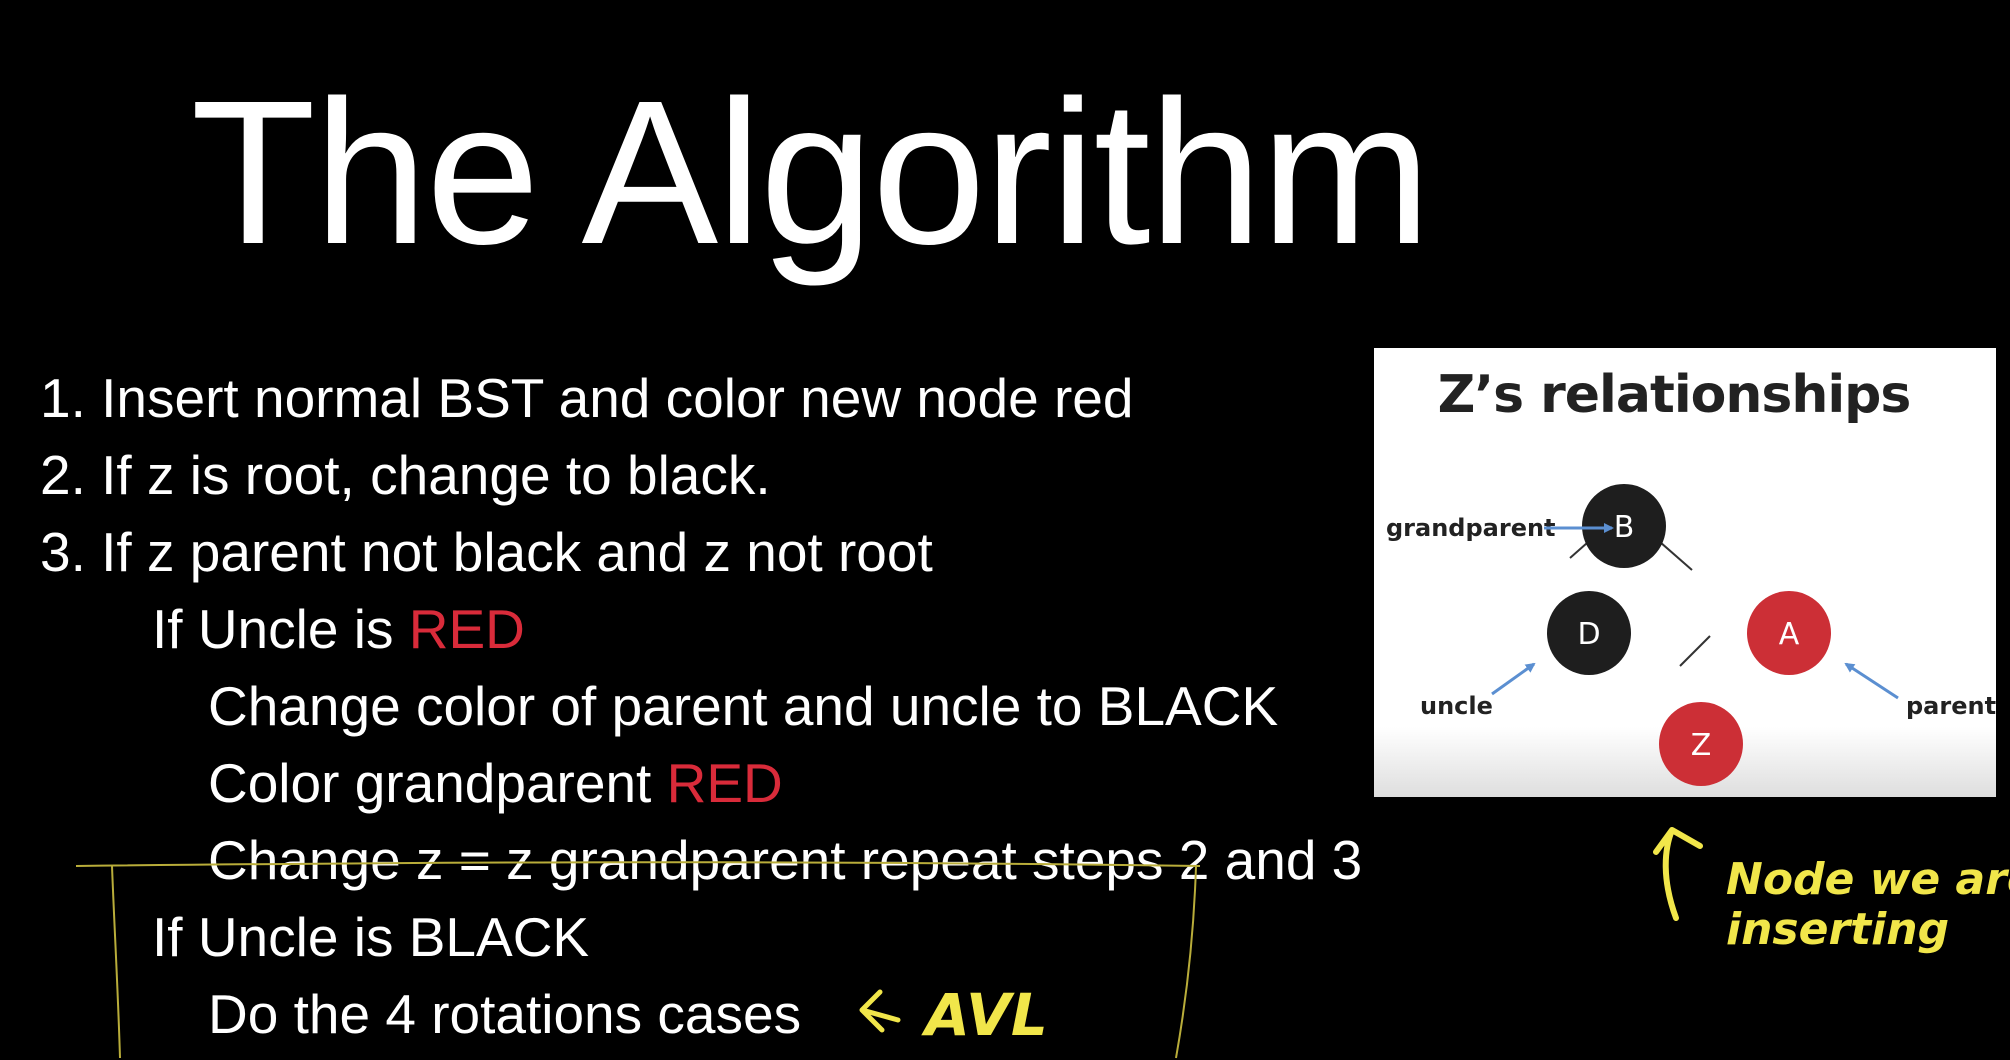 The height and width of the screenshot is (1060, 2010). I want to click on step-3: 3. If z parent not black and z not root, so click(486, 552).